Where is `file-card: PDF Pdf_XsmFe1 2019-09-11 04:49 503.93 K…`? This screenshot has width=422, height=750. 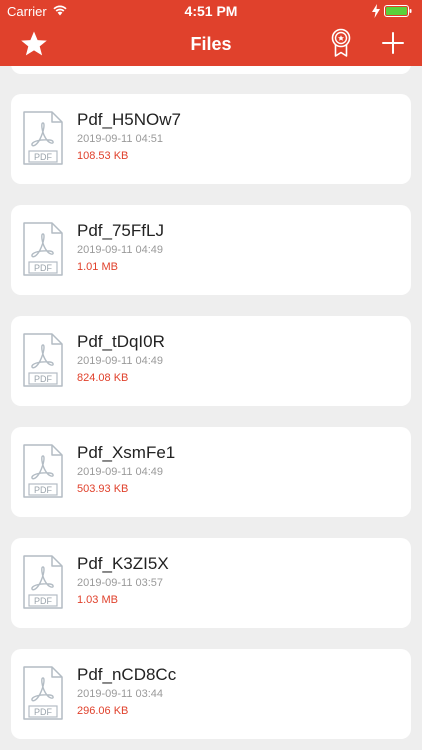 file-card: PDF Pdf_XsmFe1 2019-09-11 04:49 503.93 K… is located at coordinates (211, 472).